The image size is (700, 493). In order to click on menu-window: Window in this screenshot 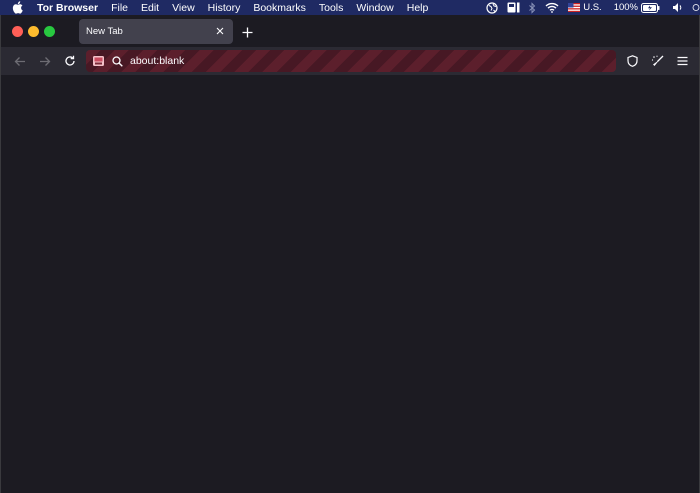, I will do `click(374, 8)`.